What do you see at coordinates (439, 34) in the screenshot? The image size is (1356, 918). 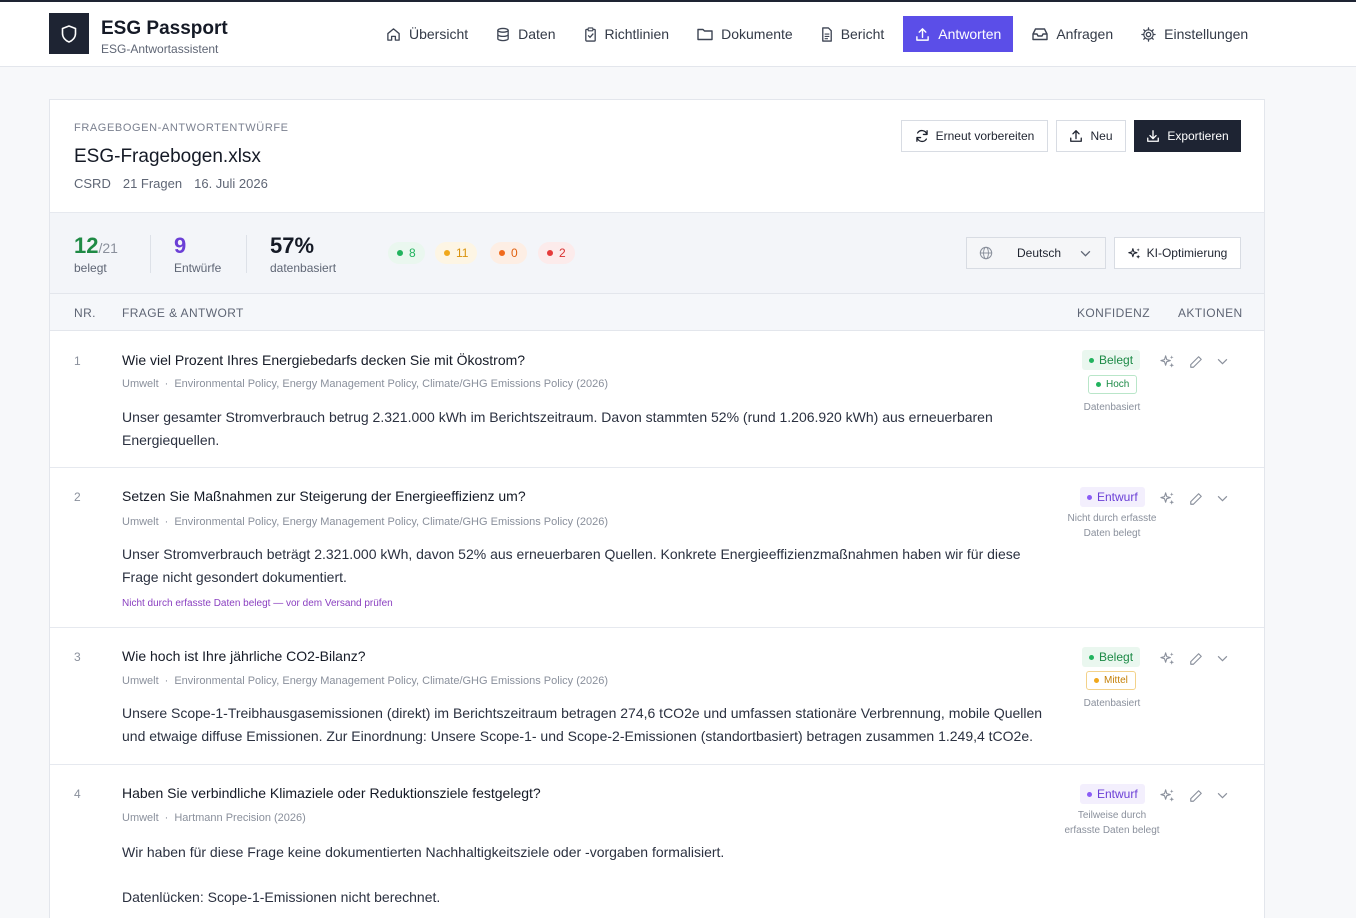 I see `nav-label: Übersicht` at bounding box center [439, 34].